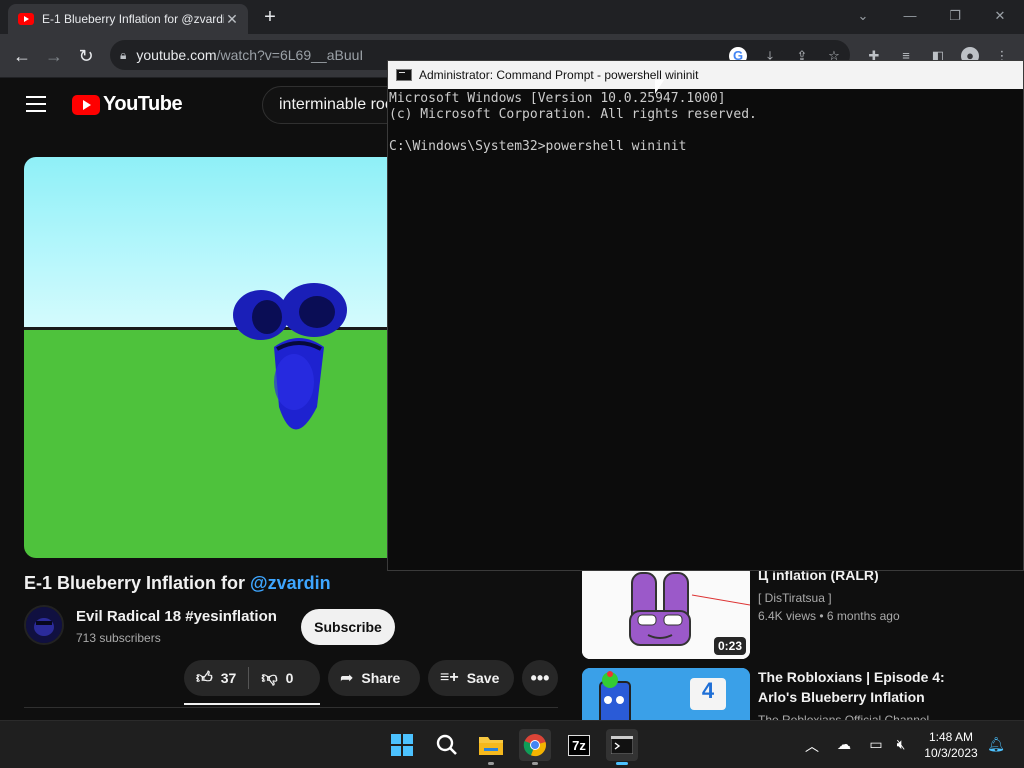 This screenshot has height=768, width=1024. Describe the element at coordinates (829, 616) in the screenshot. I see `recommendation-stats: 6.4K views • 6 months ago` at that location.